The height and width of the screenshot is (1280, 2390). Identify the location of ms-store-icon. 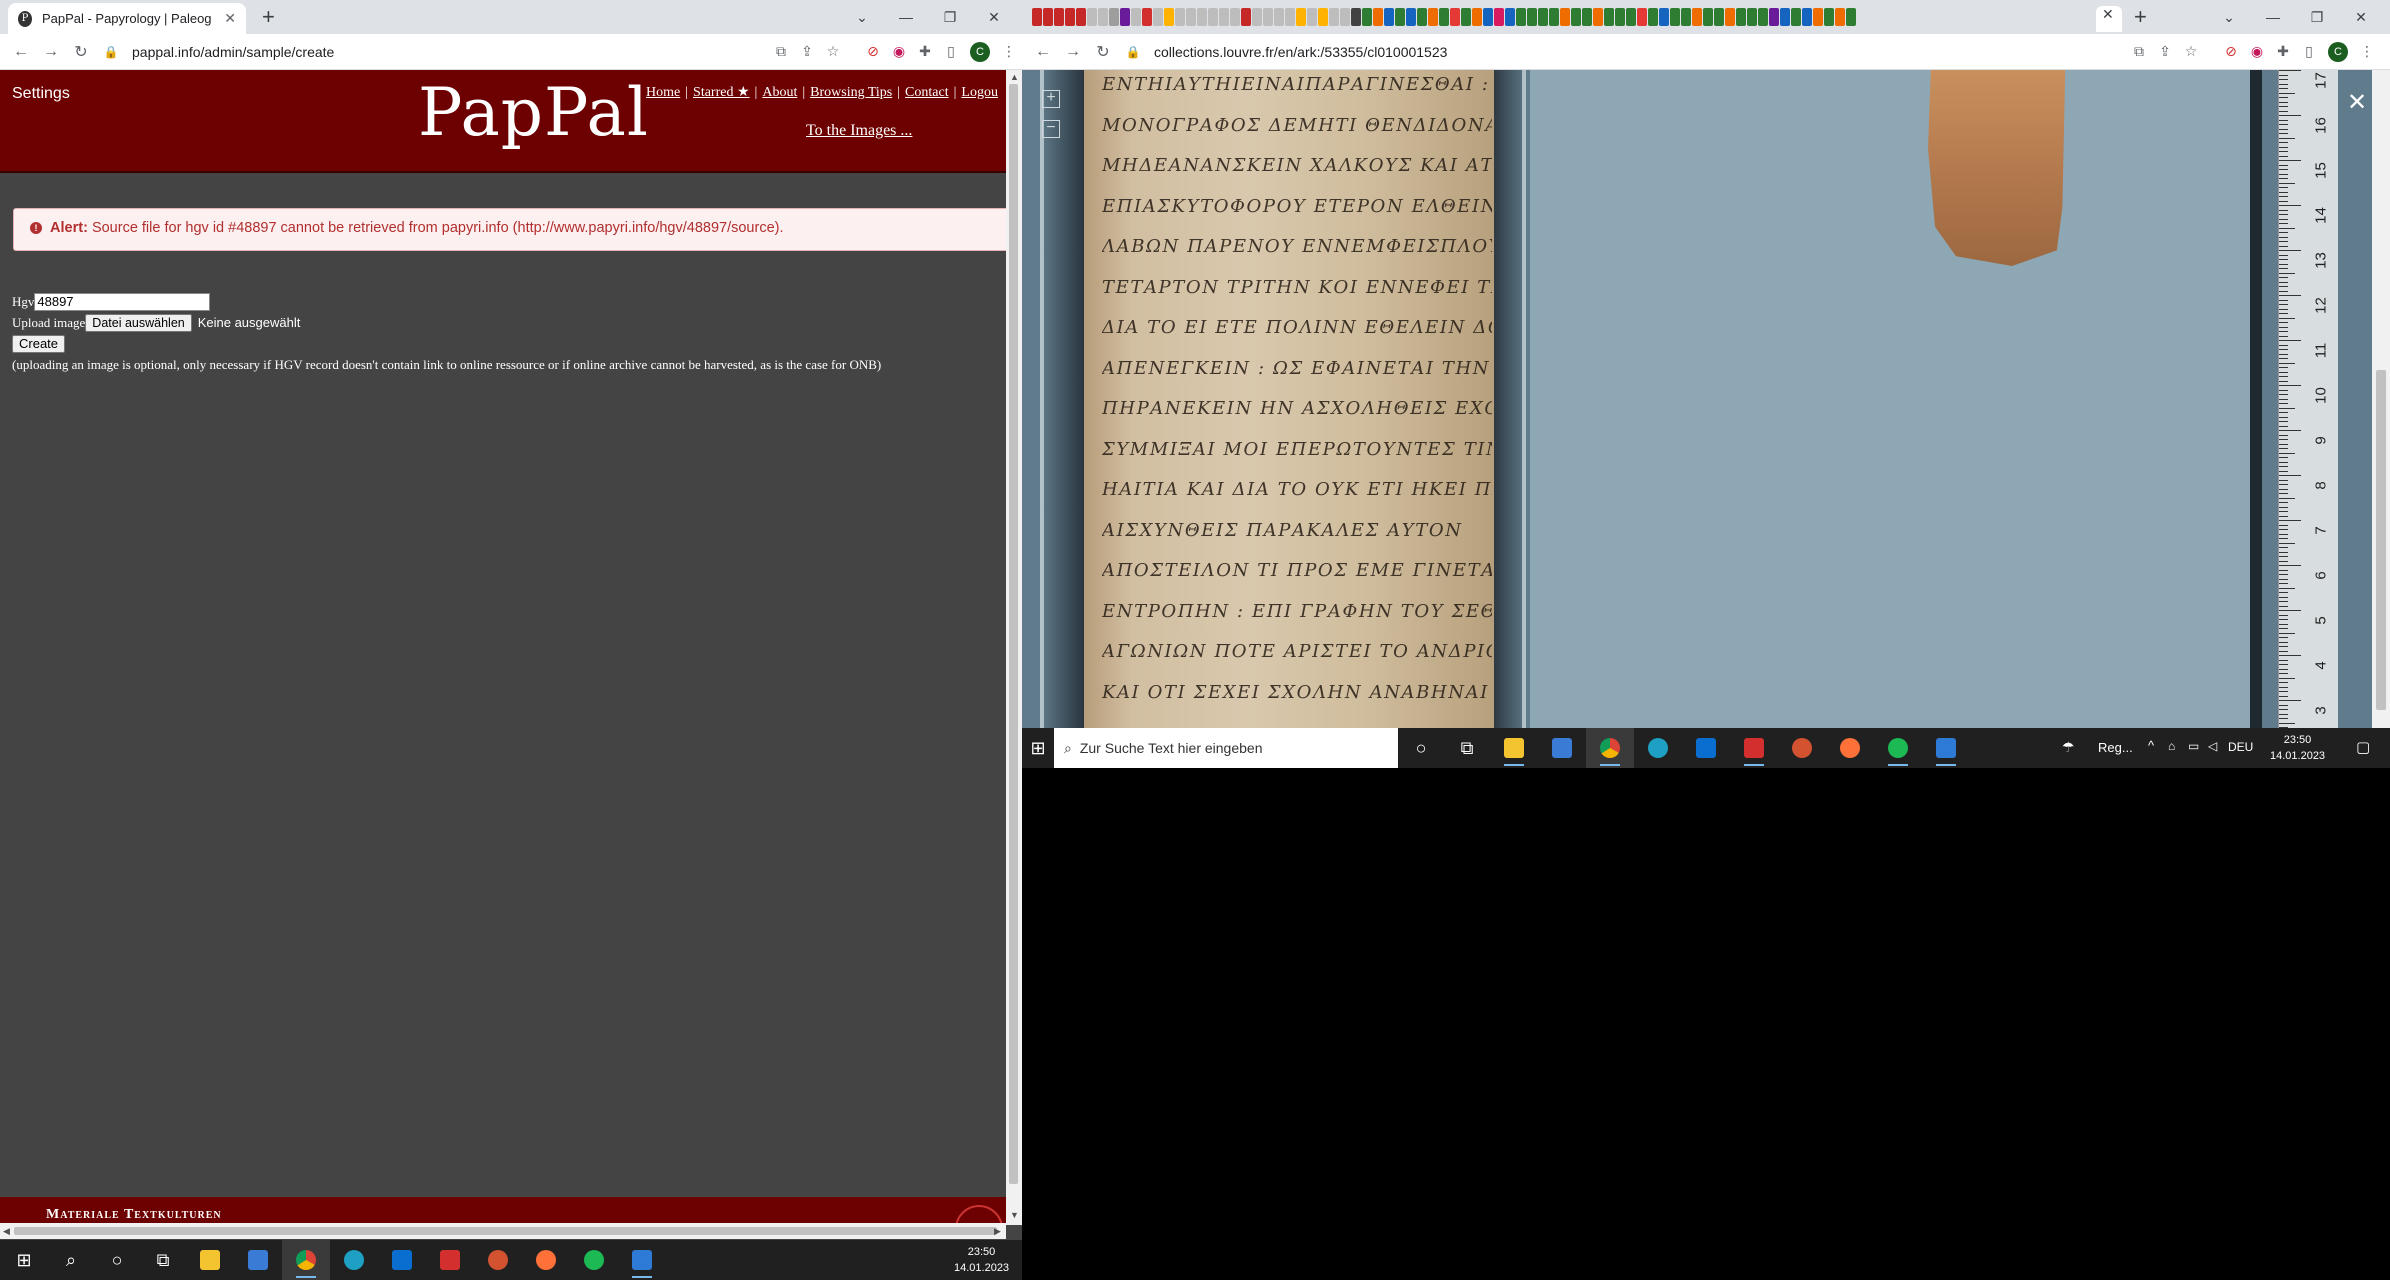
(258, 1260).